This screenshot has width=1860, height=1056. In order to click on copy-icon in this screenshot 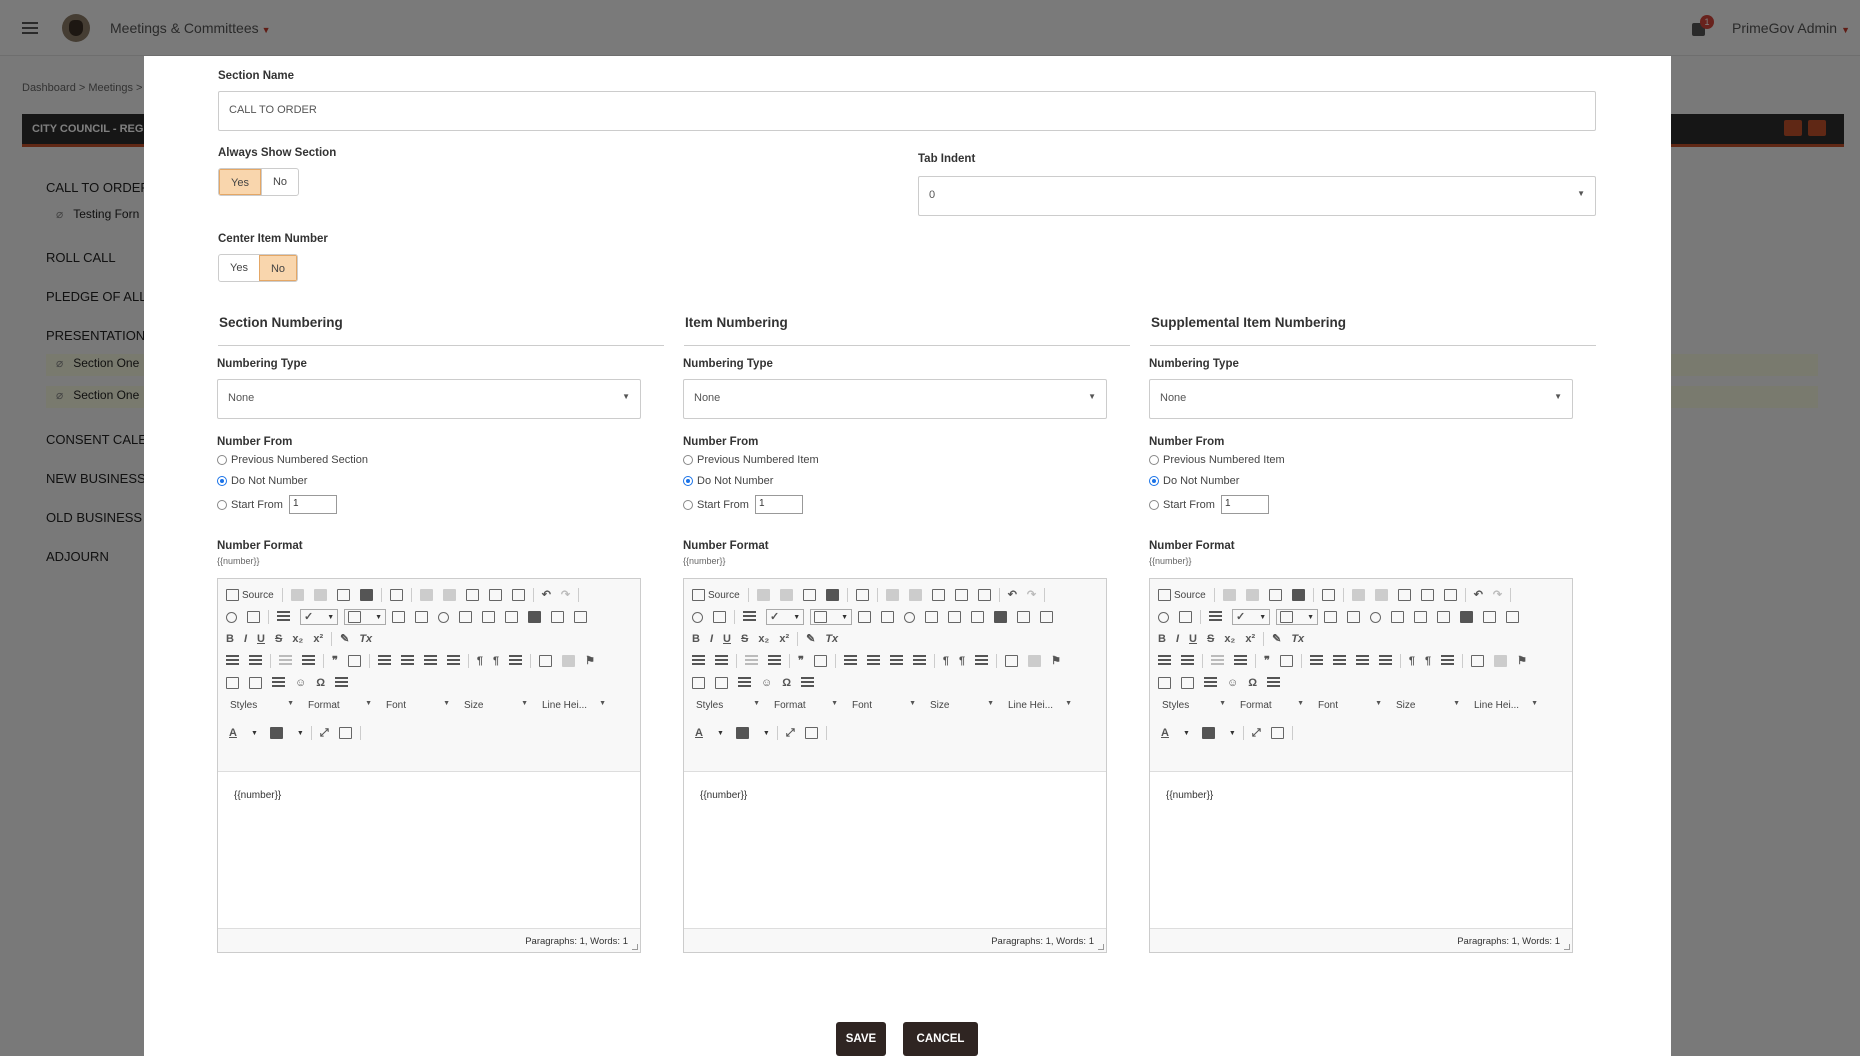, I will do `click(915, 595)`.